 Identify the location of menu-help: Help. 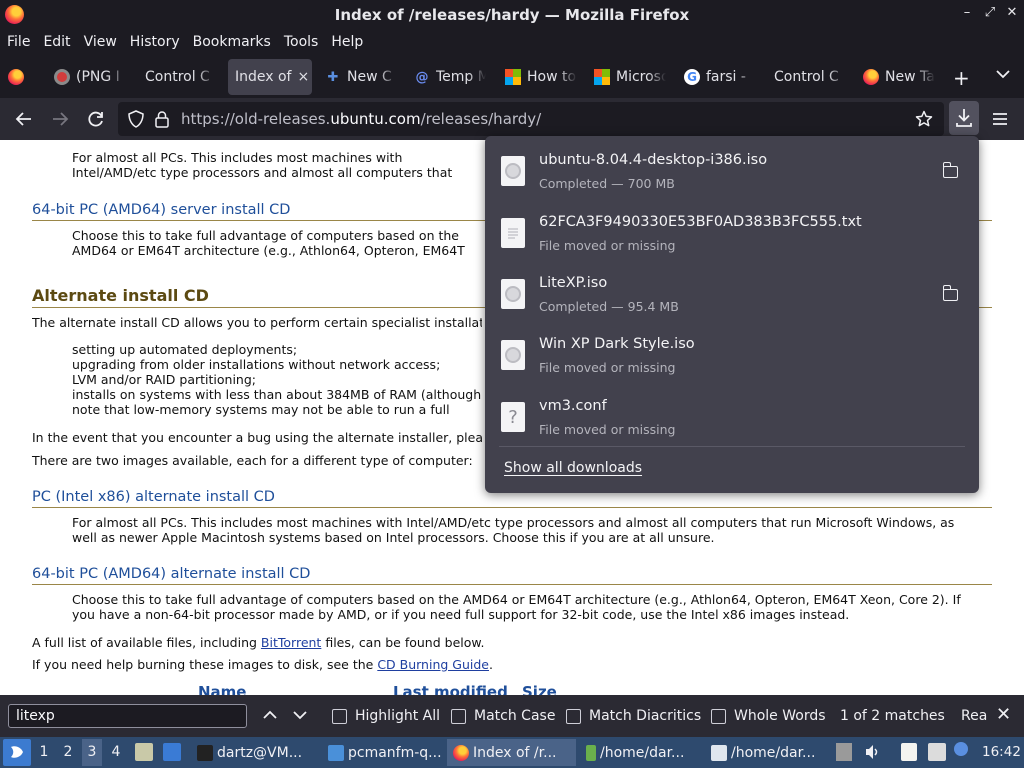
(347, 42).